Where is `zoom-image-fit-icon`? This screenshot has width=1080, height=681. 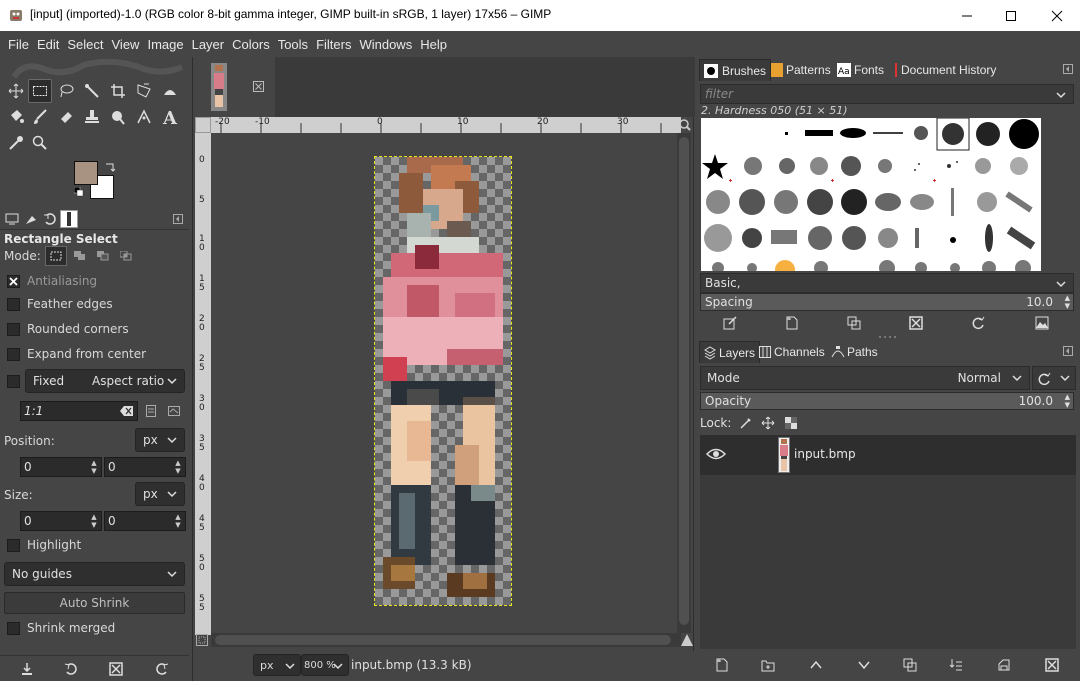
zoom-image-fit-icon is located at coordinates (685, 125).